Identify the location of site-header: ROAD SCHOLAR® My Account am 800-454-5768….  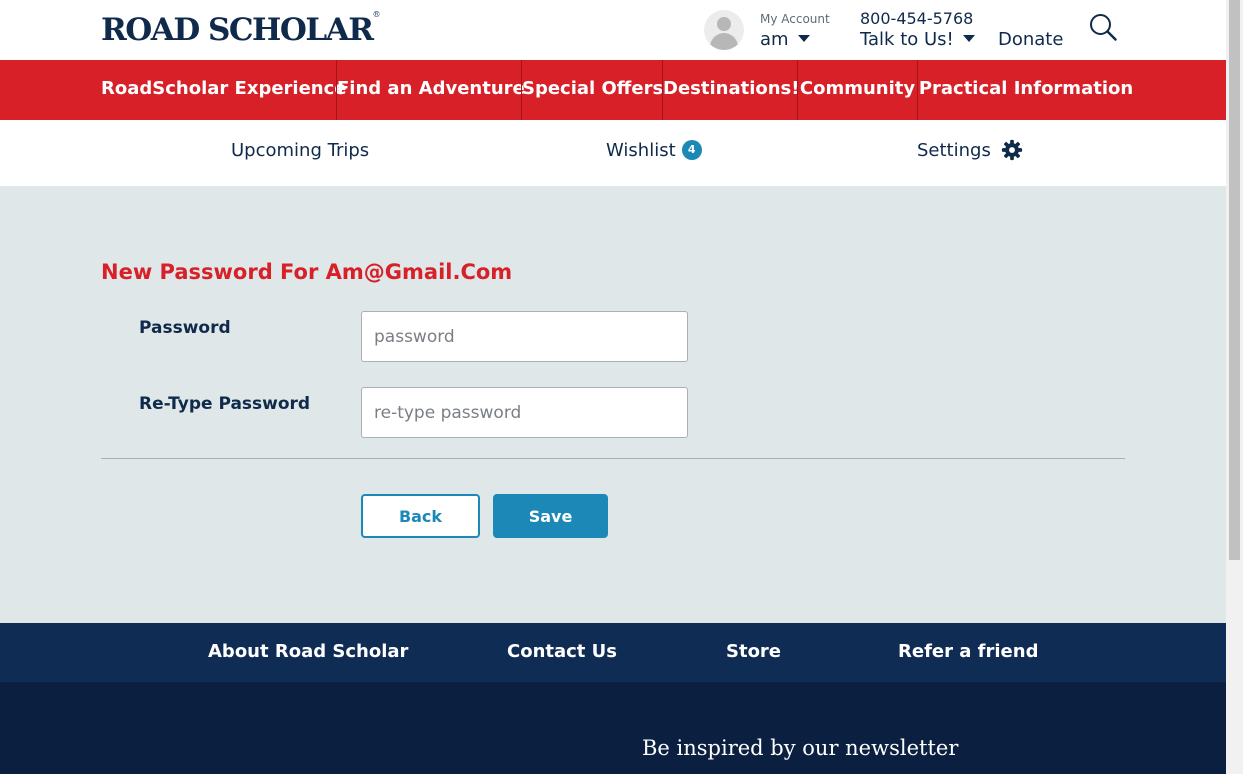
(613, 30).